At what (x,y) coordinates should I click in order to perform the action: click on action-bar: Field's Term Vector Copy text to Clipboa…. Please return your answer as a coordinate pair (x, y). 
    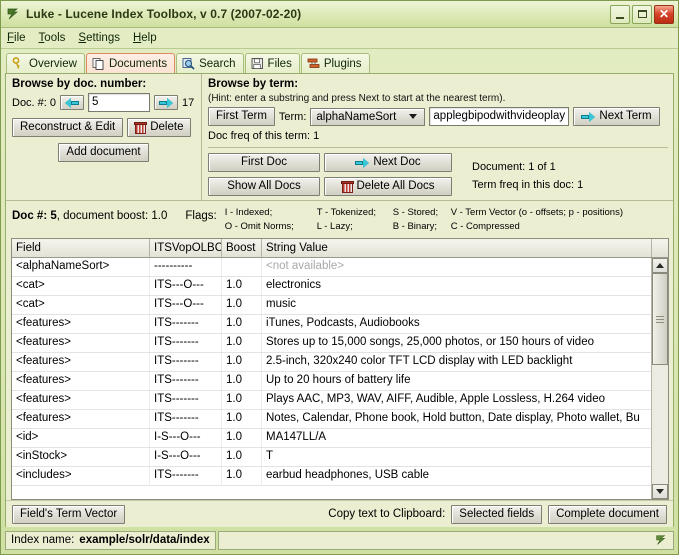
    Looking at the image, I should click on (339, 513).